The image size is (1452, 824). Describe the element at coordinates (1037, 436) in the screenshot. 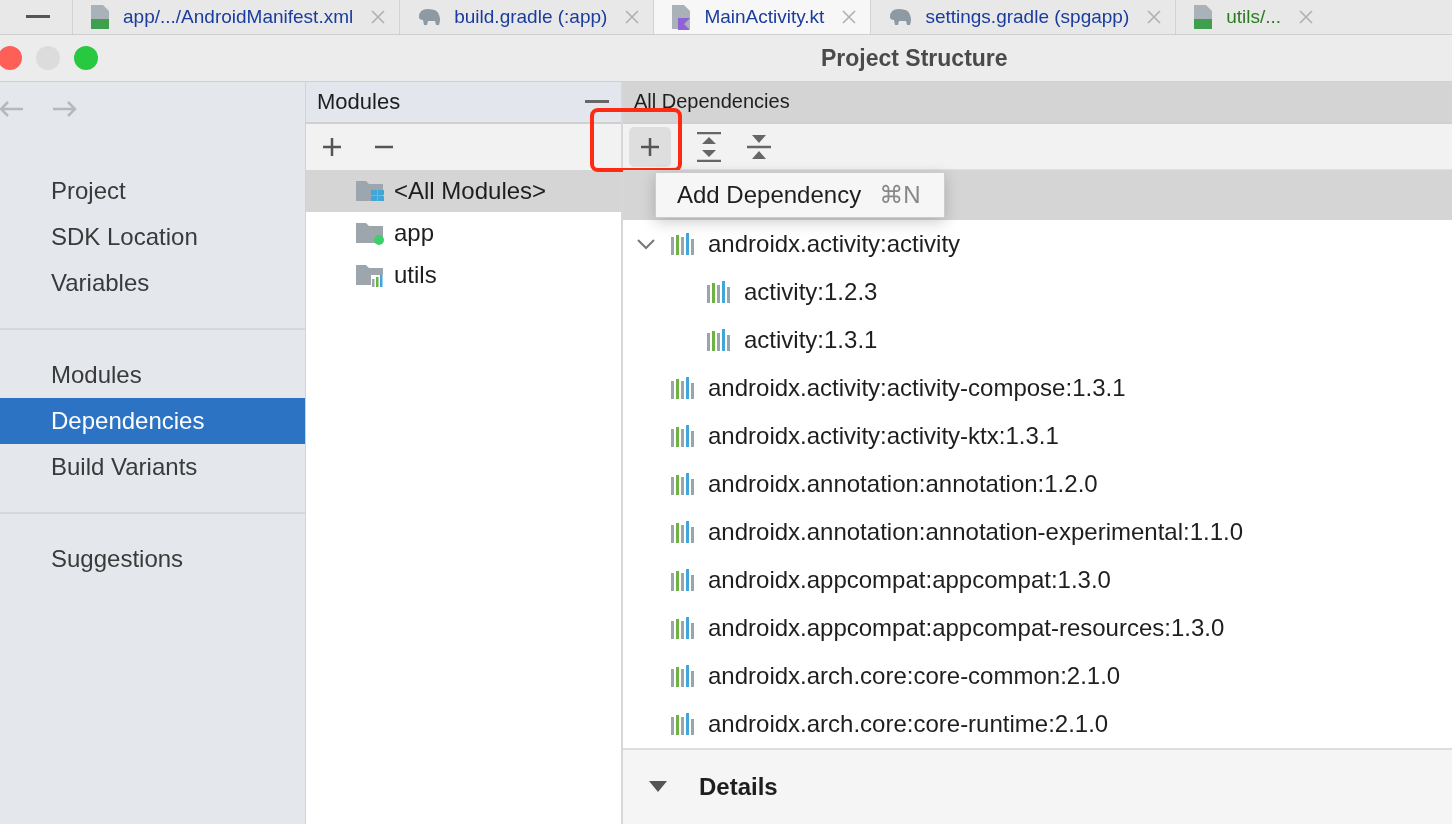

I see `dependency-item: androidx.activity:activity-ktx:1.3.1` at that location.